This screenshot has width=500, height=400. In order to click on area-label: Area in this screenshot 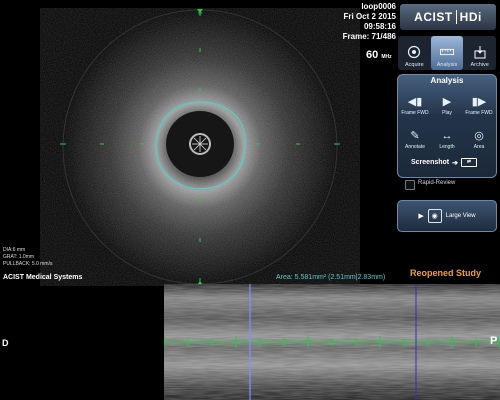, I will do `click(479, 147)`.